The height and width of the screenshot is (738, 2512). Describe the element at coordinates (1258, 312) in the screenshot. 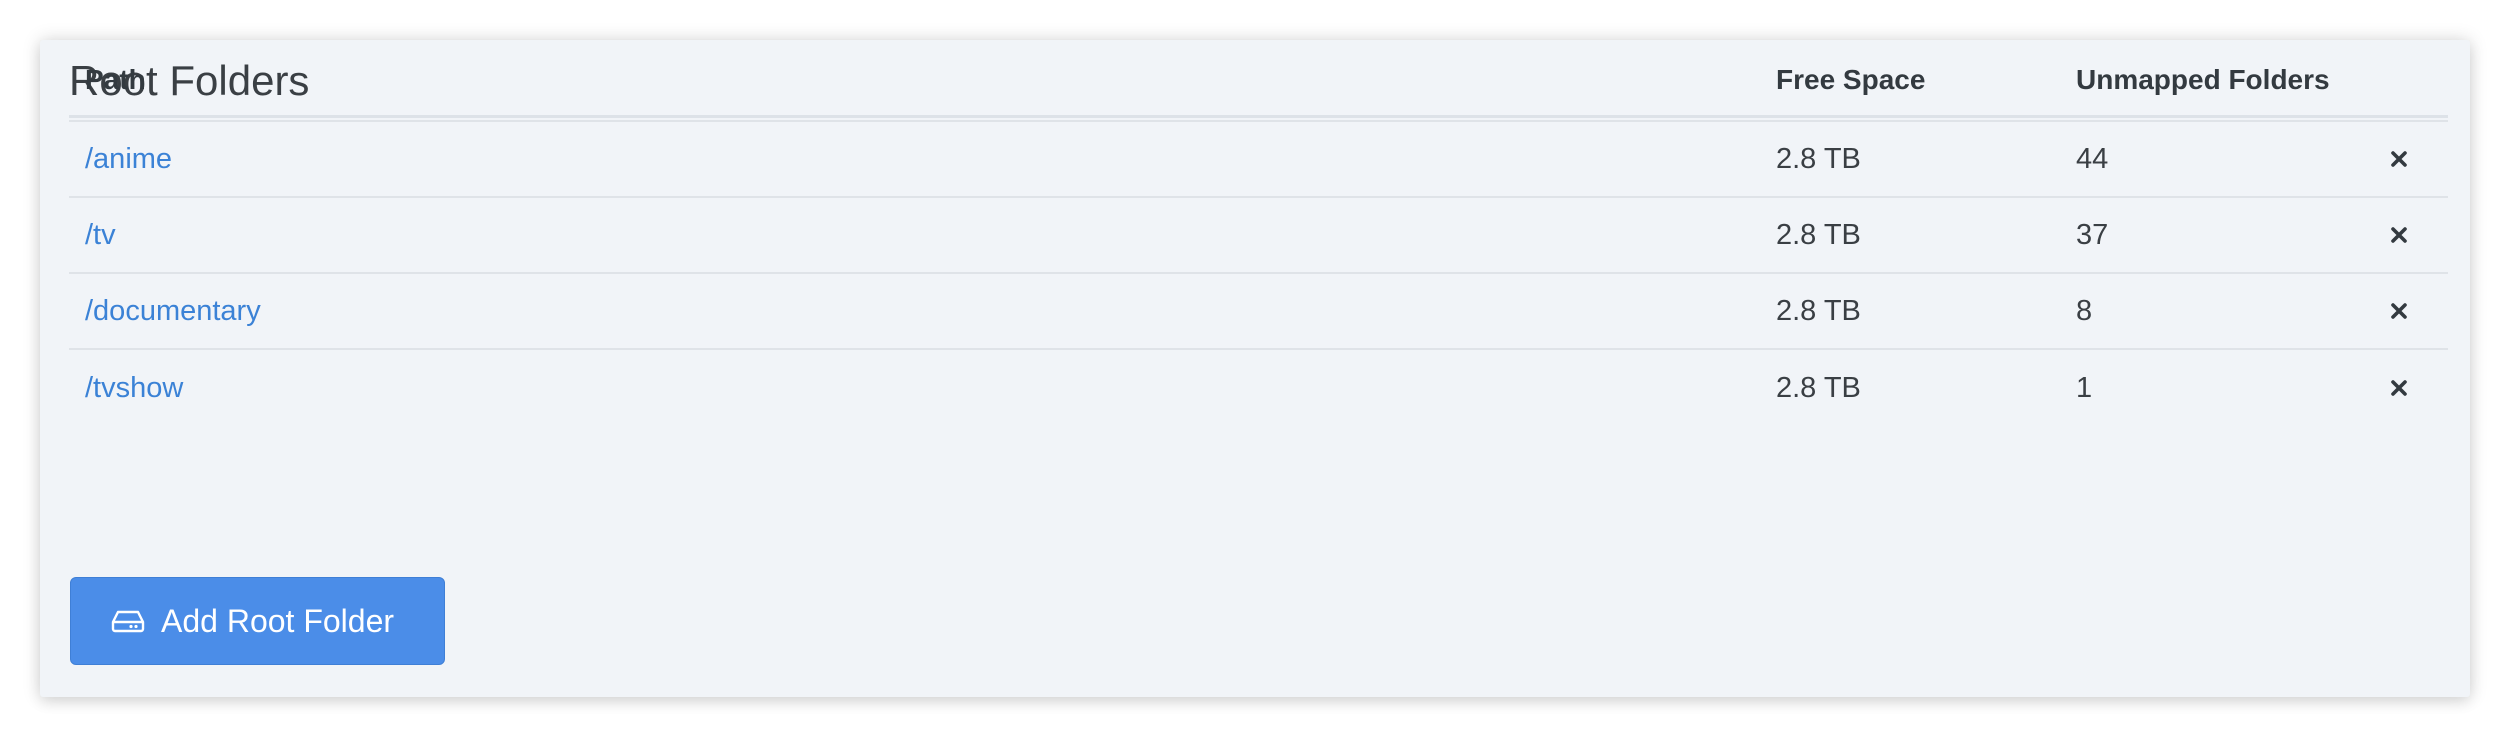

I see `table-row: /documentary 2.8 TB 8` at that location.